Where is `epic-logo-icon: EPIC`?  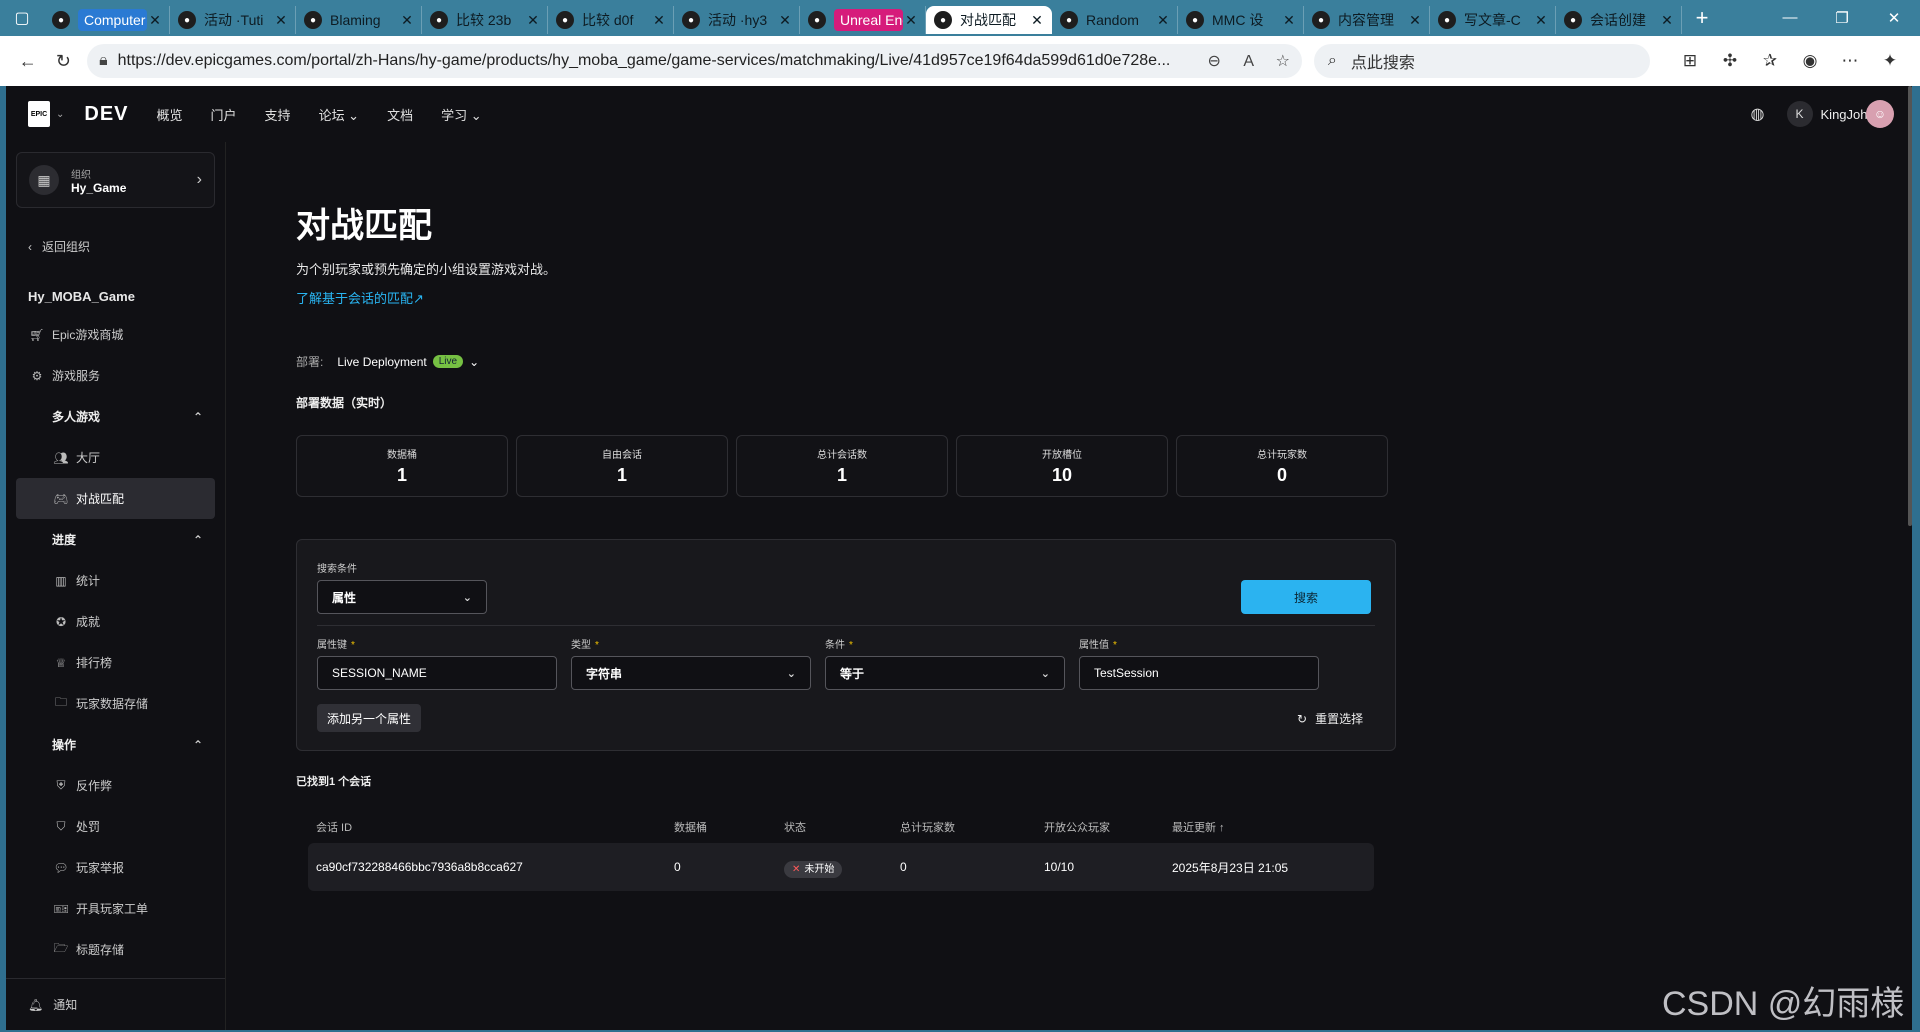
epic-logo-icon: EPIC is located at coordinates (39, 114).